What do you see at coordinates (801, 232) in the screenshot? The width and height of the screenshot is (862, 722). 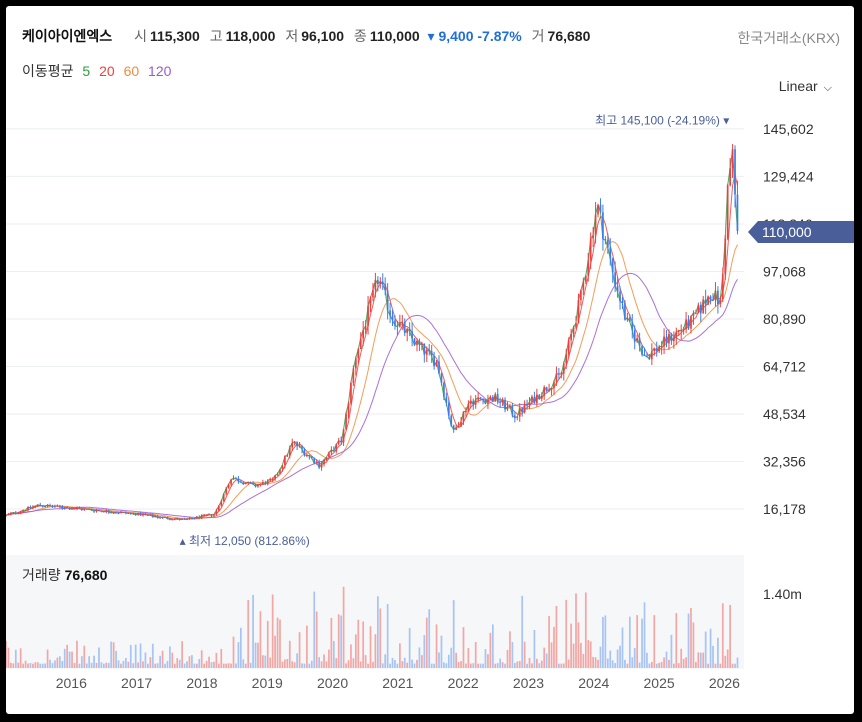 I see `current-price-tag: 110,000` at bounding box center [801, 232].